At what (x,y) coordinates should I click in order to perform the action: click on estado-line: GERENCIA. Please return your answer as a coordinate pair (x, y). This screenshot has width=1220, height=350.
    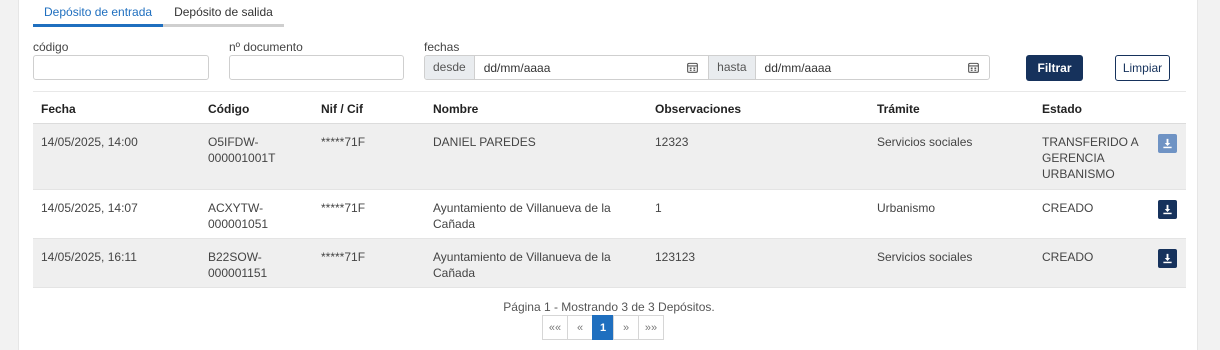
    Looking at the image, I should click on (1073, 158).